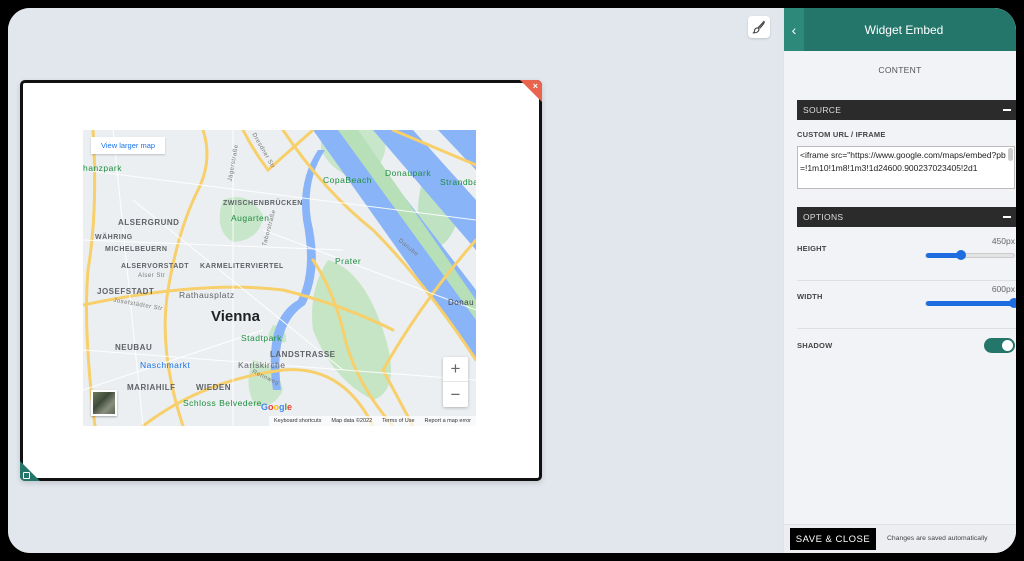  What do you see at coordinates (999, 345) in the screenshot?
I see `shadow-toggle` at bounding box center [999, 345].